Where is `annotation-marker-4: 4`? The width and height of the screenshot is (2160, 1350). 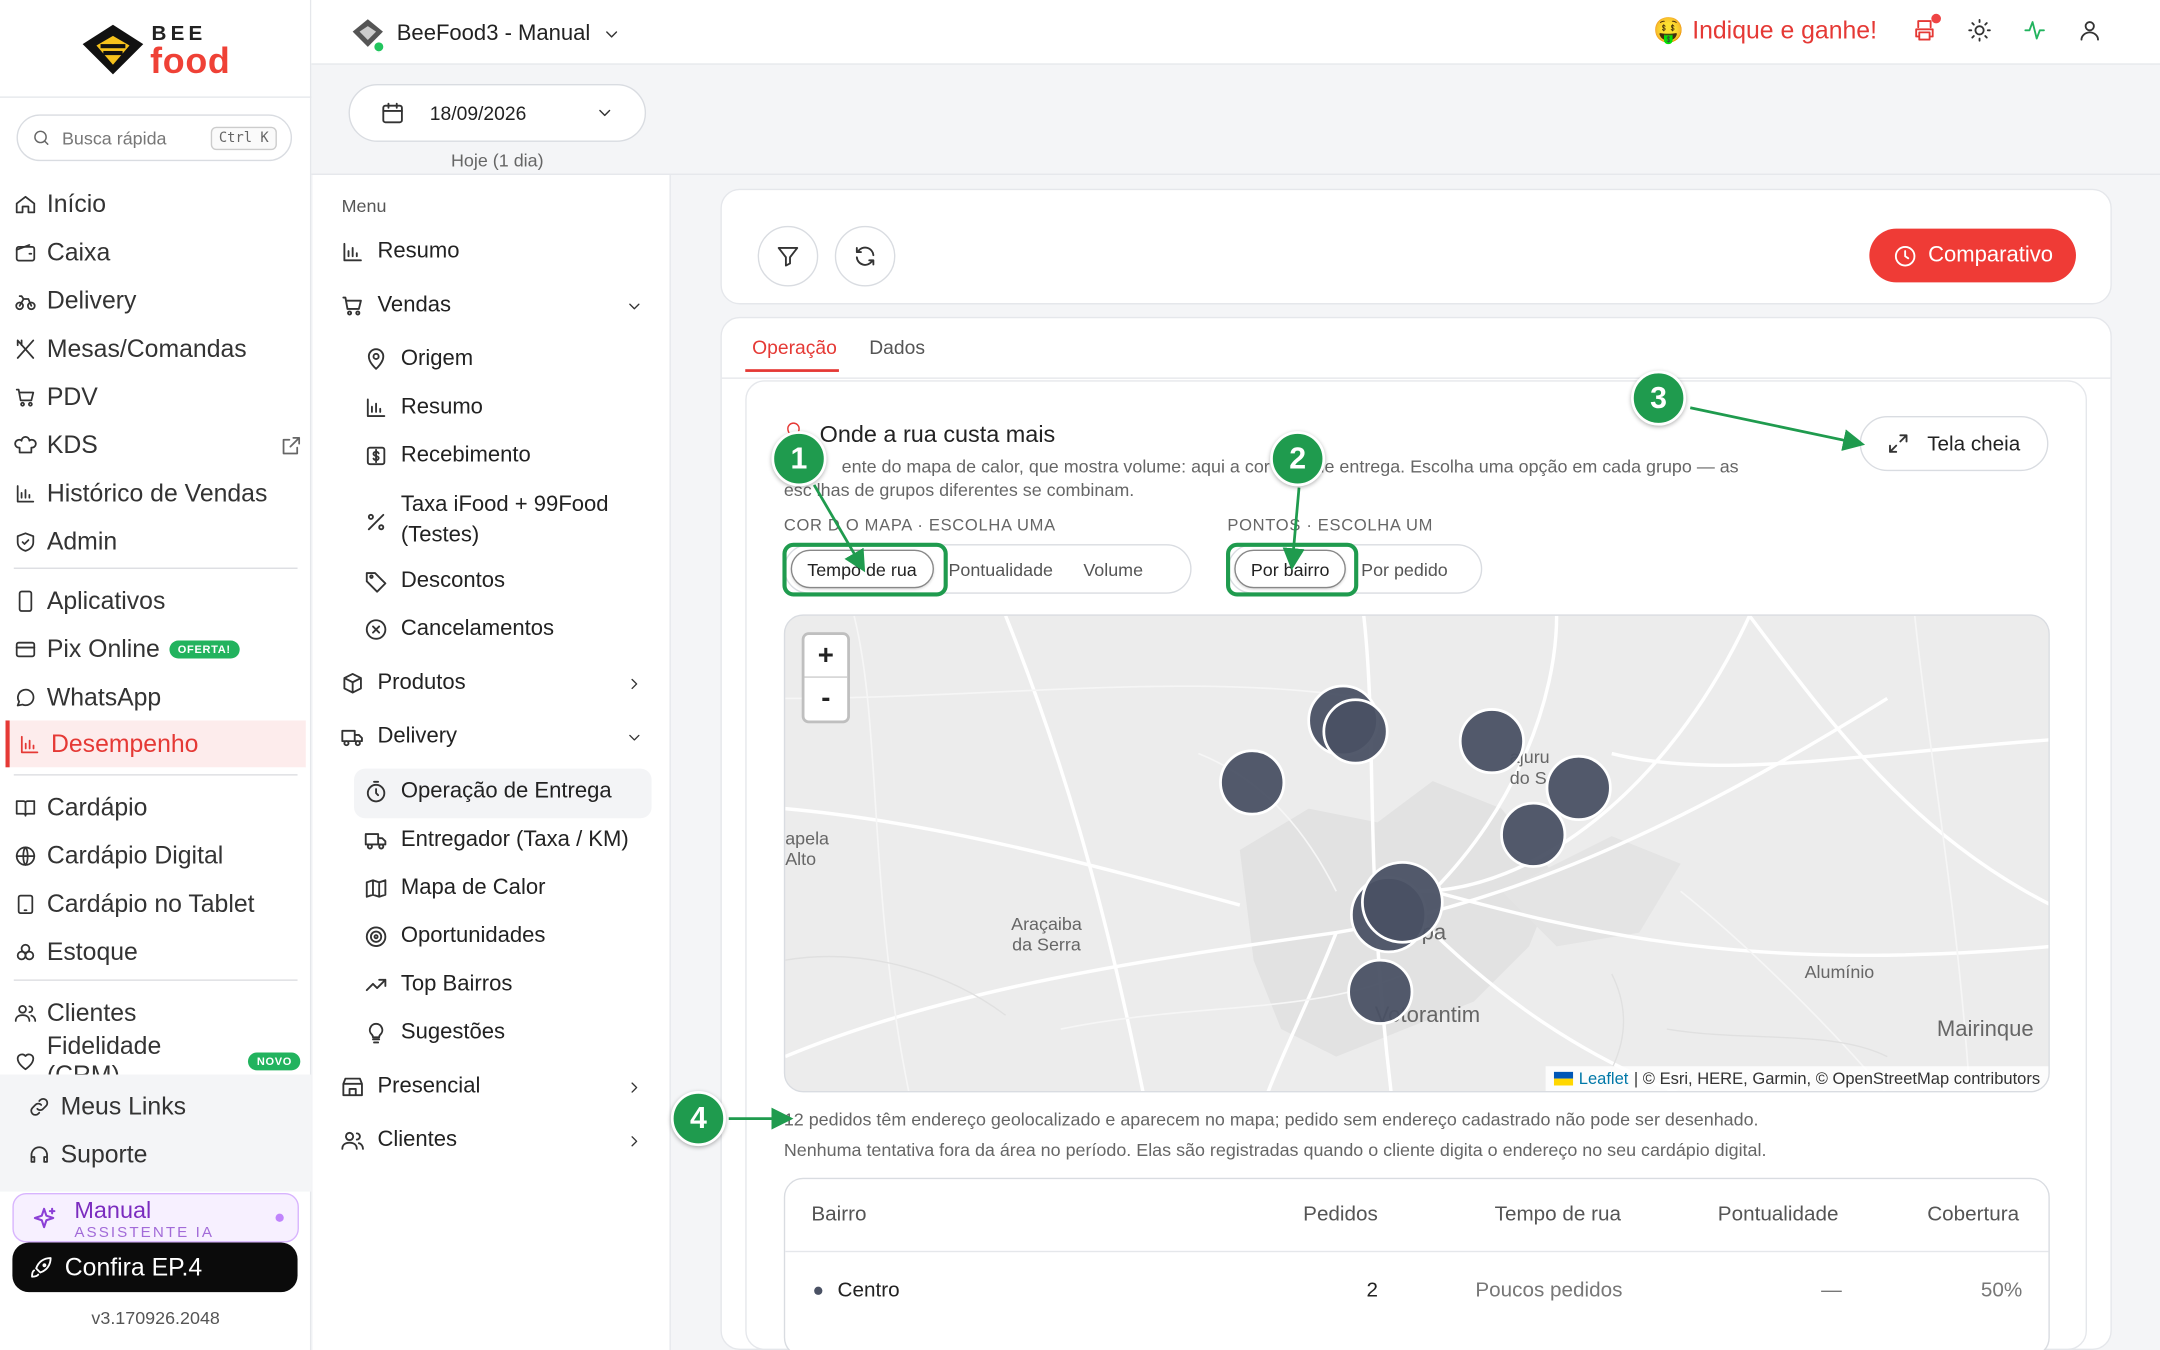 annotation-marker-4: 4 is located at coordinates (698, 1119).